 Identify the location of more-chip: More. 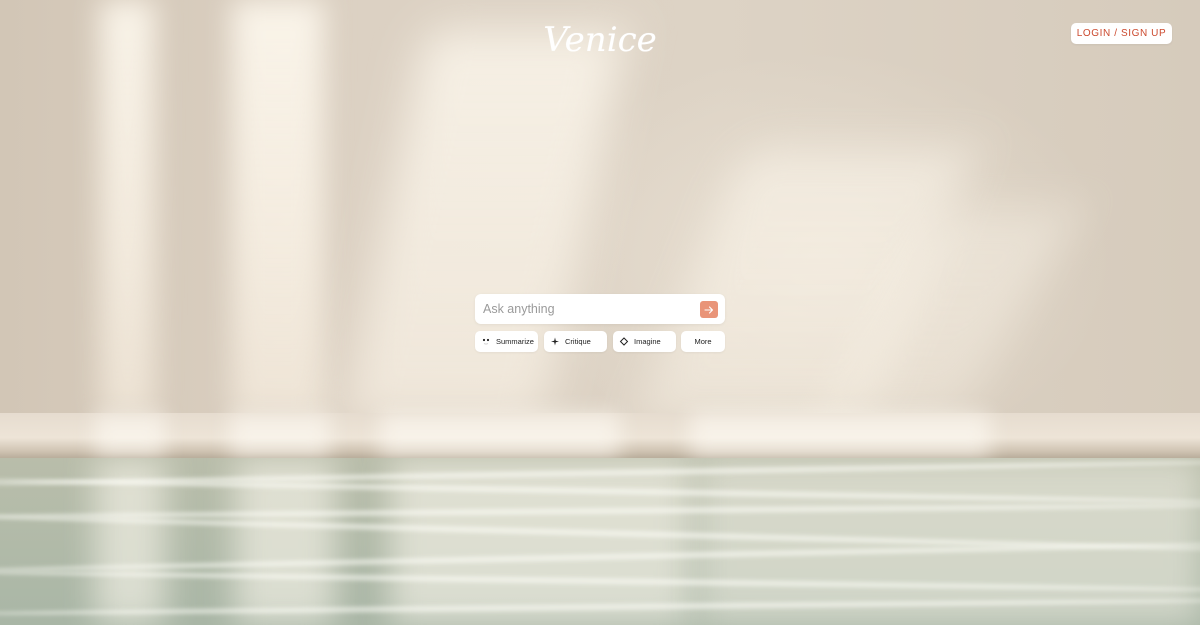
(703, 341).